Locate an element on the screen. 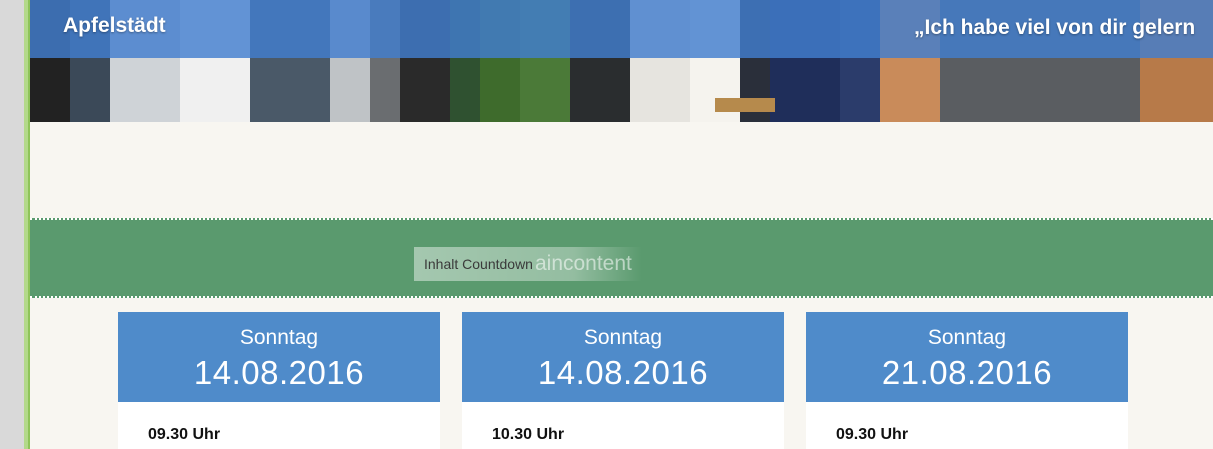 The image size is (1213, 449). countdown-label-box: Inhalt Countdownaincontent is located at coordinates (528, 264).